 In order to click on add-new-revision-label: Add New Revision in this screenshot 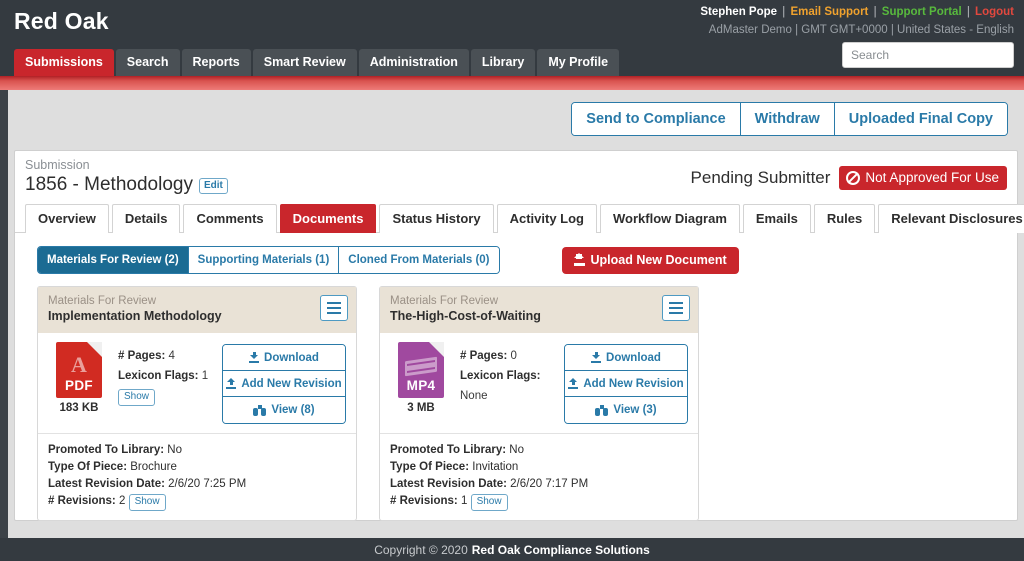, I will do `click(291, 383)`.